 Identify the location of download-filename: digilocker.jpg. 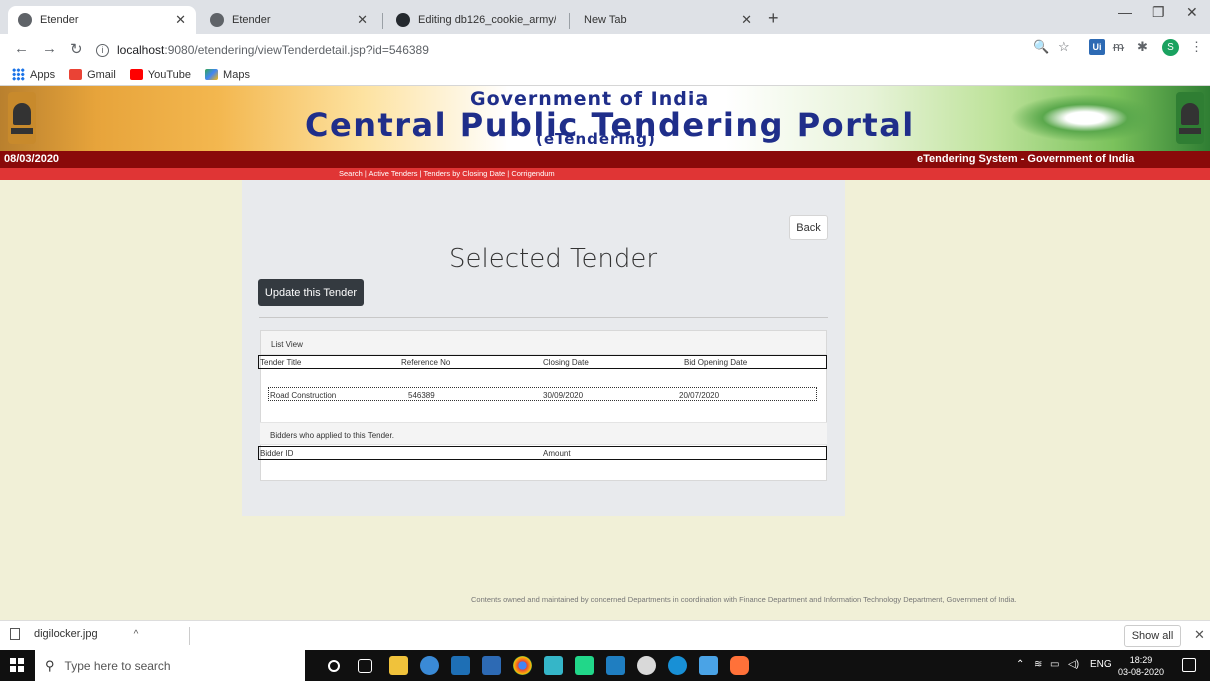
(66, 634).